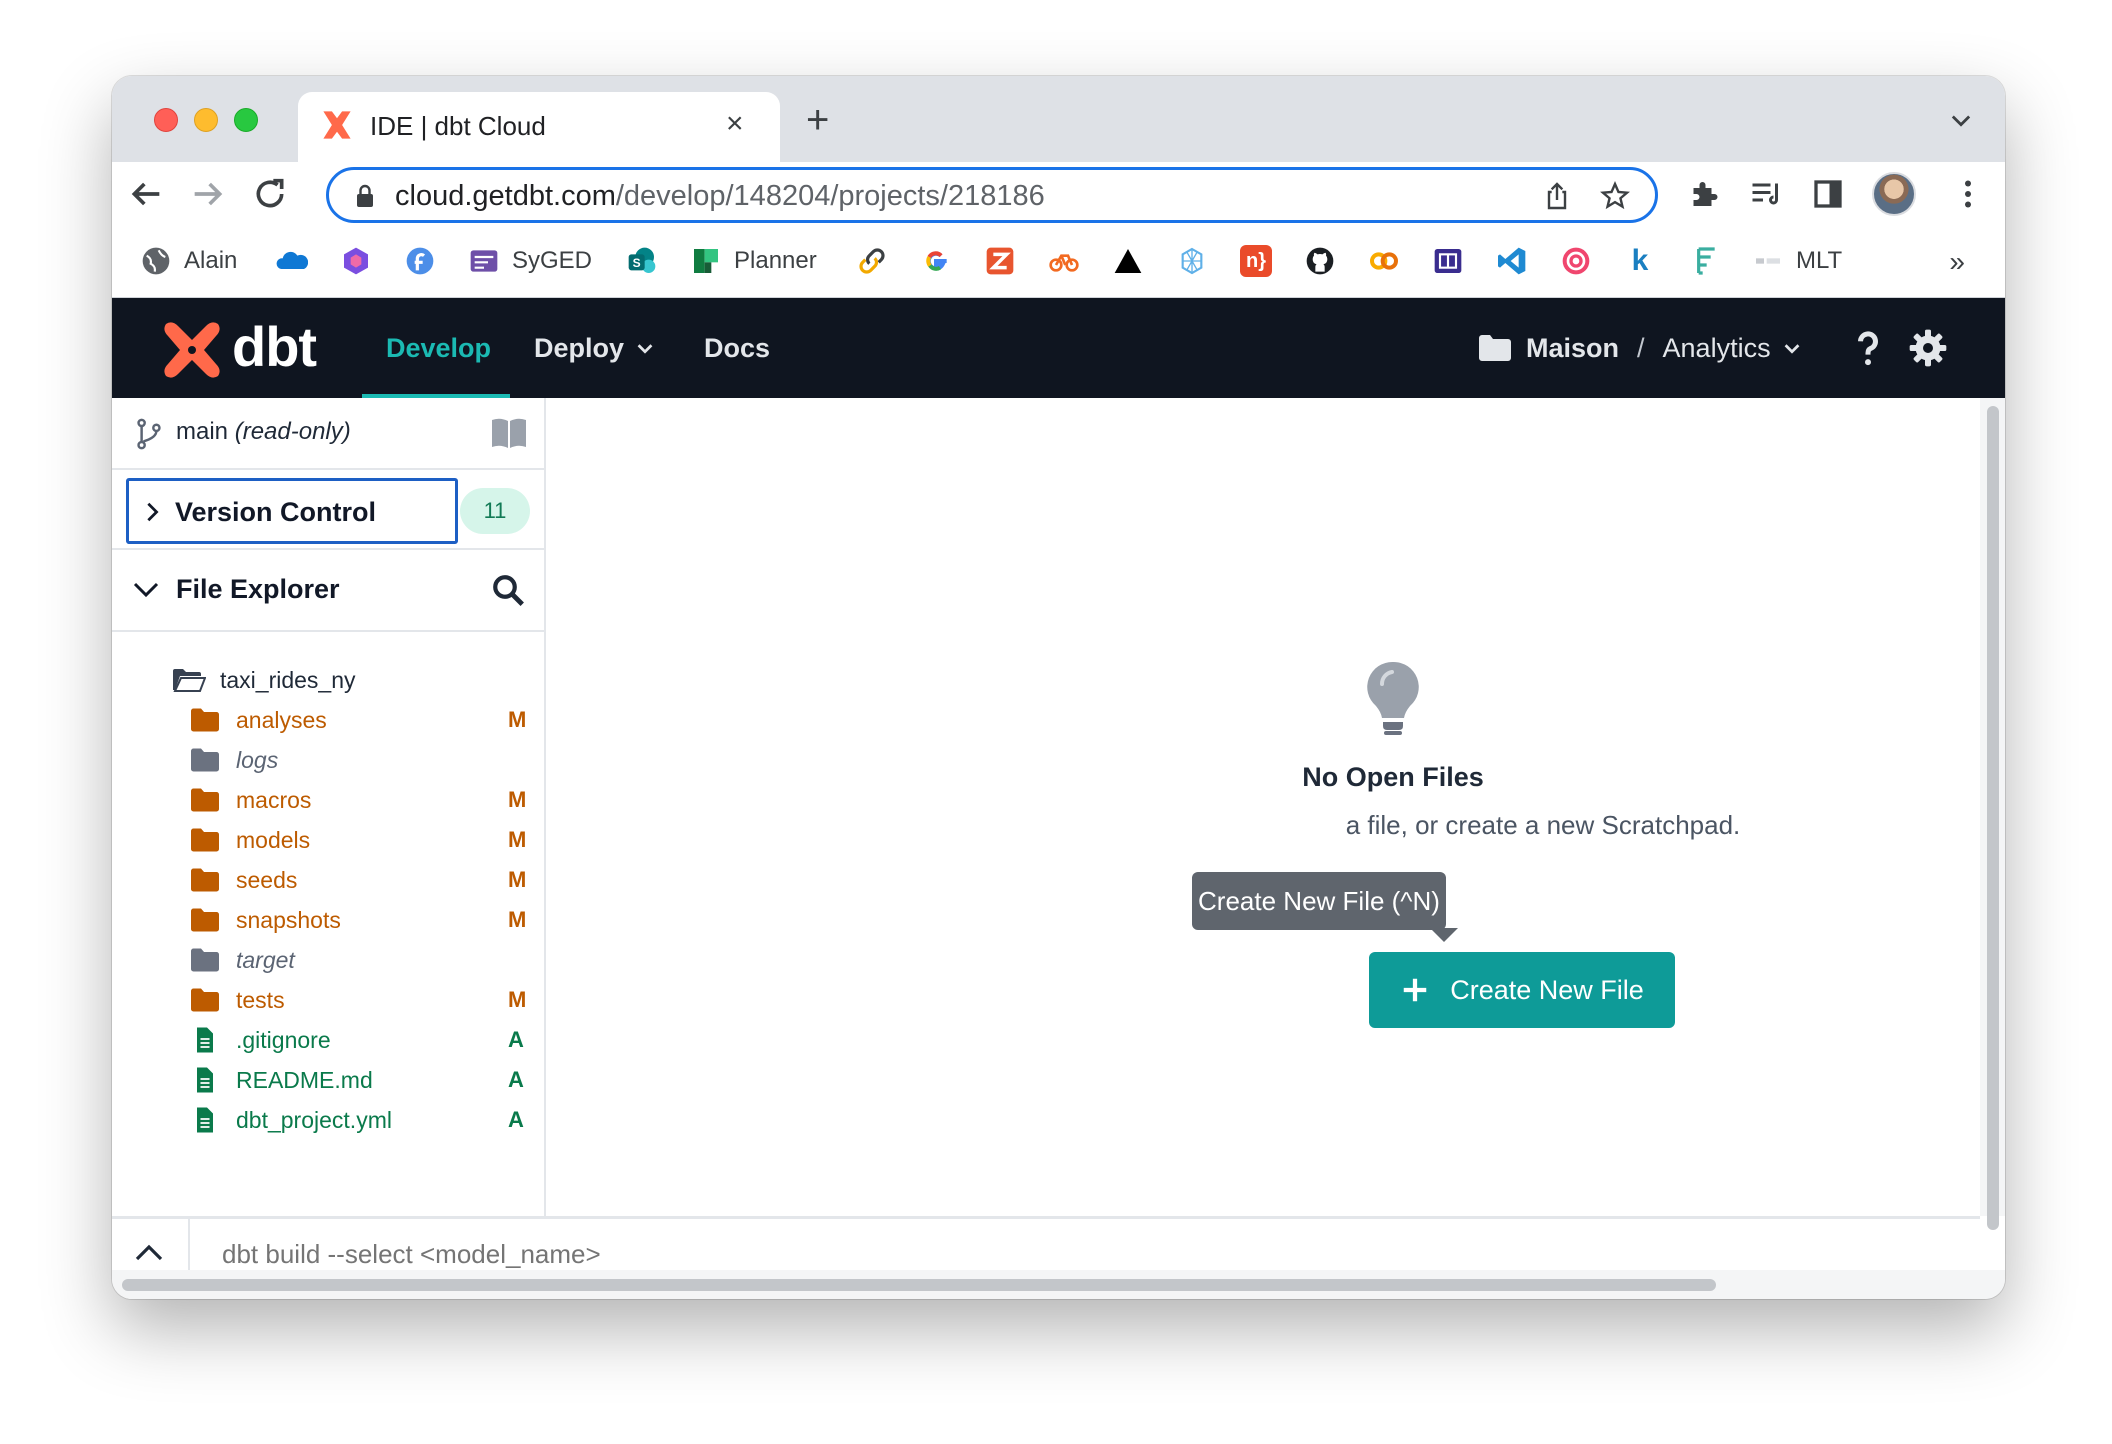 The width and height of the screenshot is (2112, 1444). What do you see at coordinates (539, 127) in the screenshot?
I see `browser-tab: IDE | dbt Cloud ×` at bounding box center [539, 127].